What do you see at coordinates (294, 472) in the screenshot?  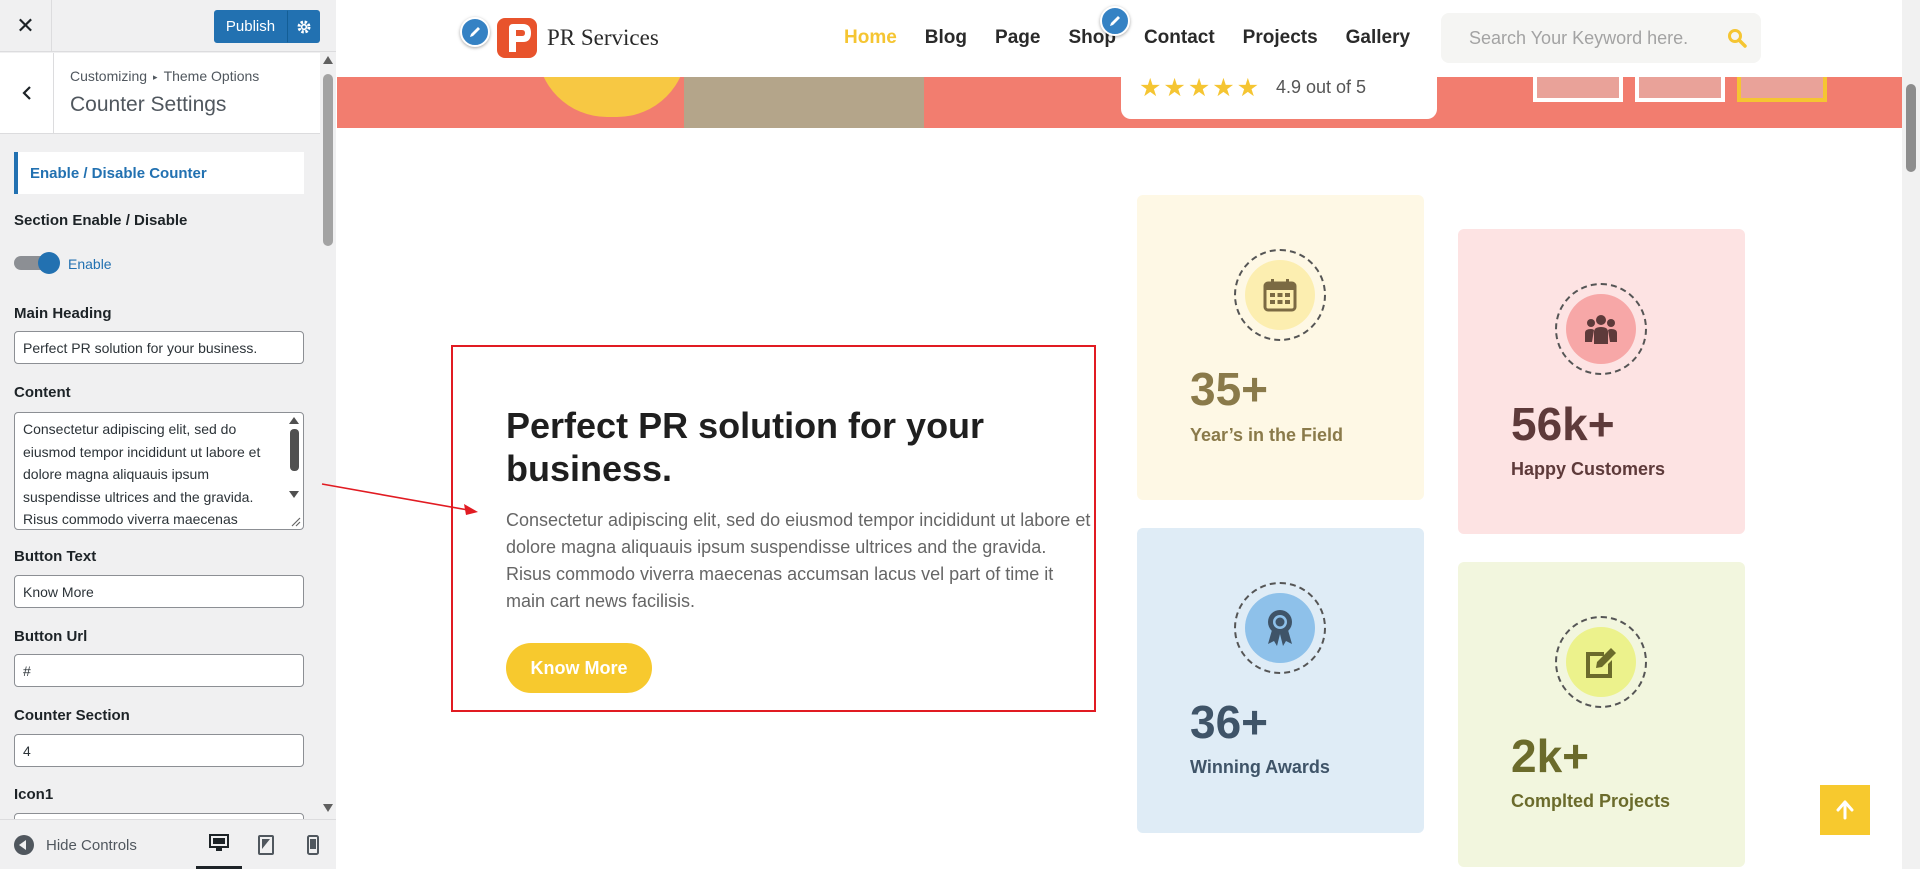 I see `textarea-scrollbar` at bounding box center [294, 472].